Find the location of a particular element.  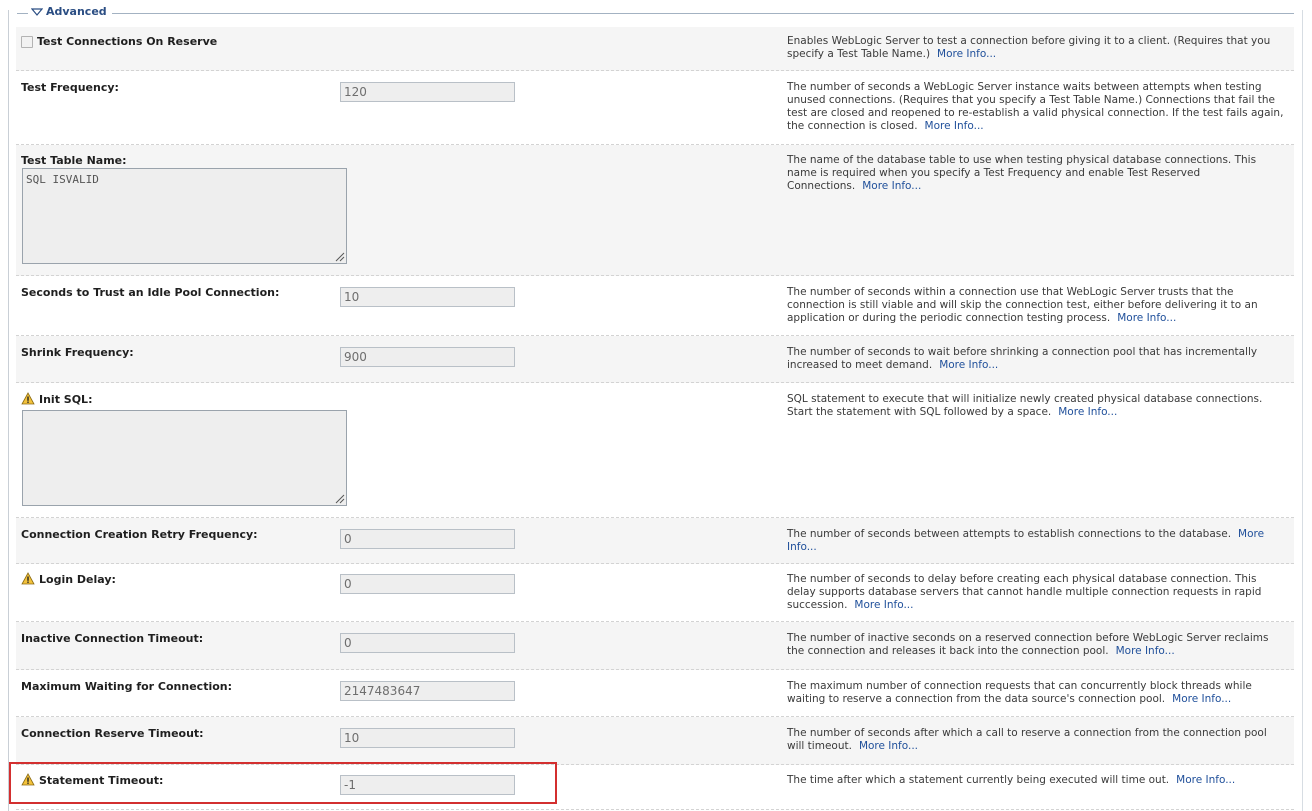

field-label-group: Login Delay: is located at coordinates (68, 579).